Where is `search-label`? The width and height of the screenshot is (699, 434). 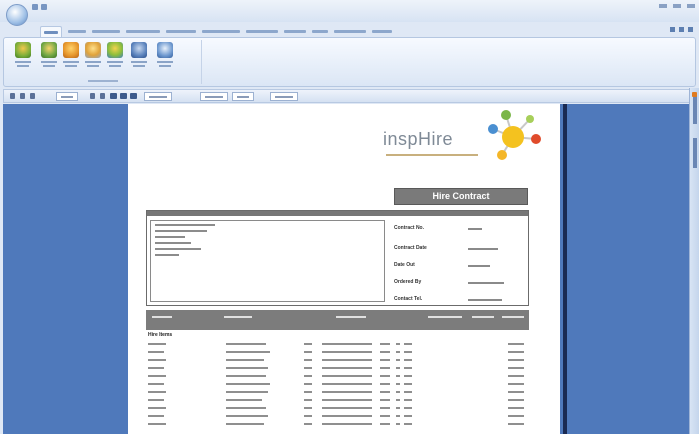 search-label is located at coordinates (284, 96).